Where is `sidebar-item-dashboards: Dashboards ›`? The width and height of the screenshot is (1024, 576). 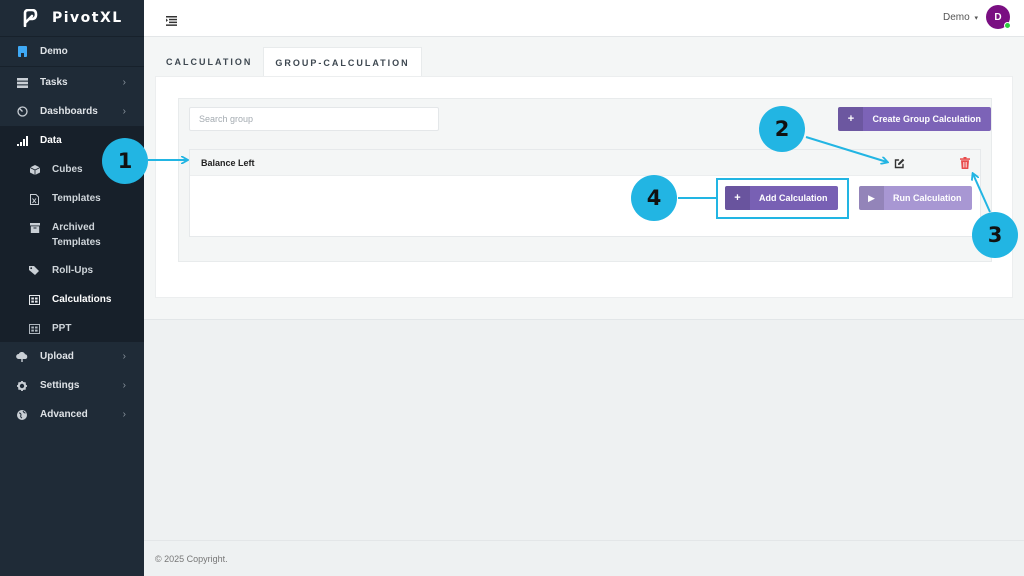
sidebar-item-dashboards: Dashboards › is located at coordinates (72, 111).